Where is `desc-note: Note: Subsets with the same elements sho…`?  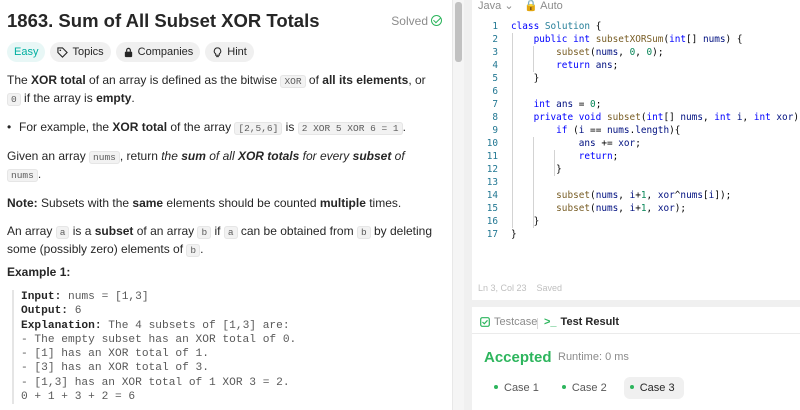
desc-note: Note: Subsets with the same elements sho… is located at coordinates (204, 203).